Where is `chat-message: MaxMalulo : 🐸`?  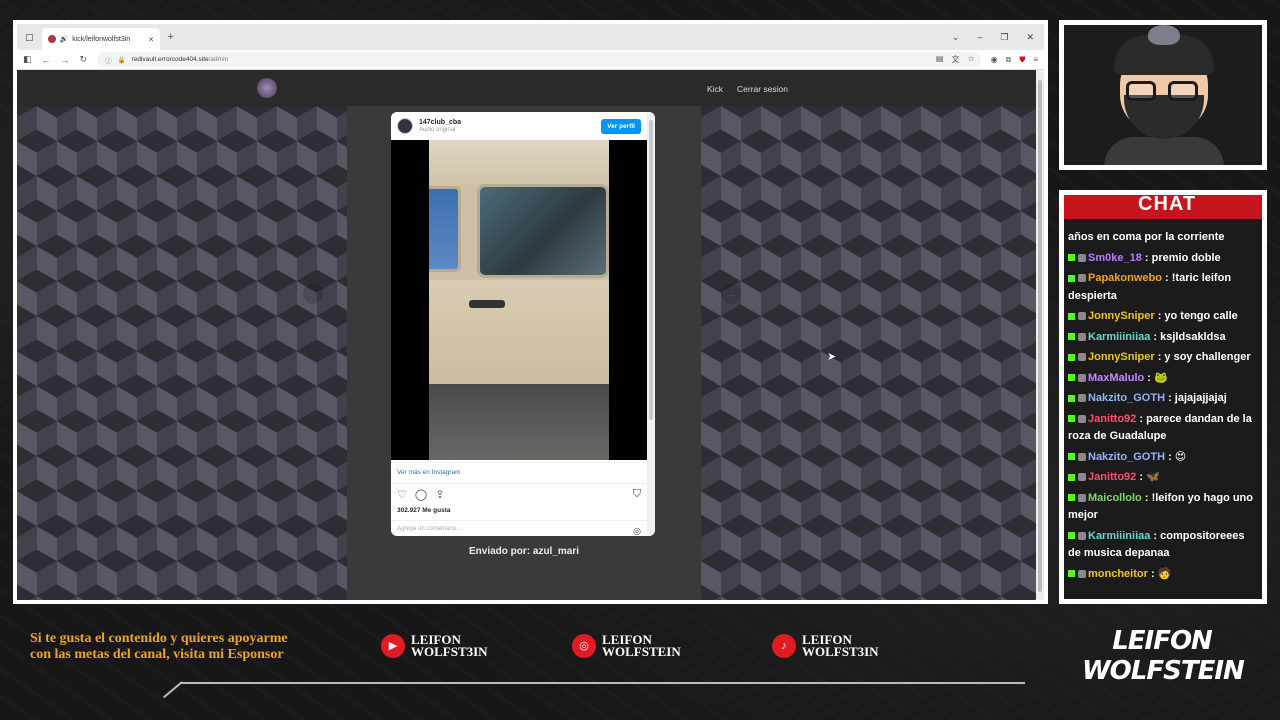
chat-message: MaxMalulo : 🐸 is located at coordinates (1163, 379).